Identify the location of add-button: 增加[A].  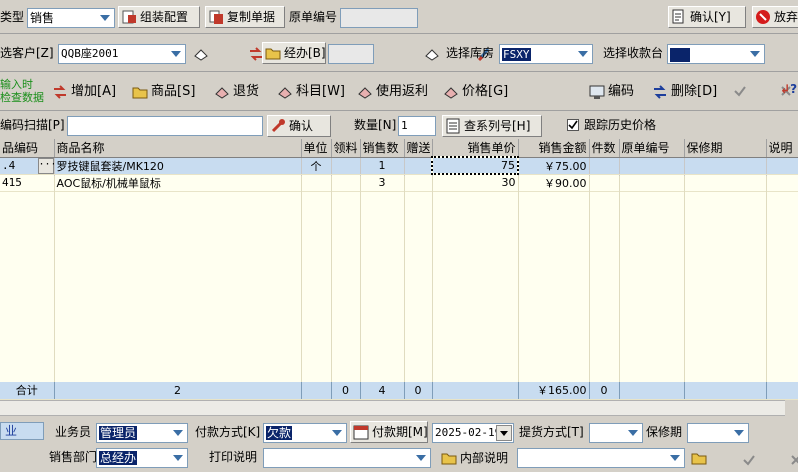
(84, 92).